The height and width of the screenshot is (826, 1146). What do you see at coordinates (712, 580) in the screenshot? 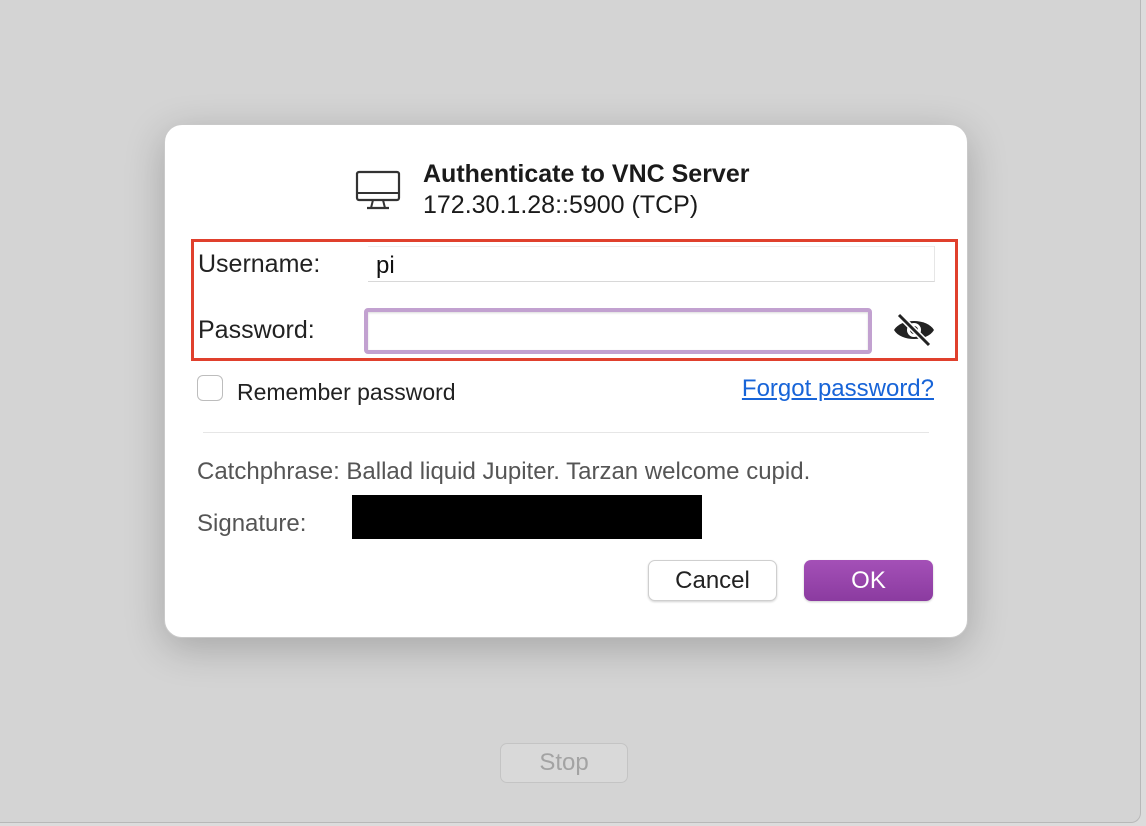
I see `cancel-button: Cancel` at bounding box center [712, 580].